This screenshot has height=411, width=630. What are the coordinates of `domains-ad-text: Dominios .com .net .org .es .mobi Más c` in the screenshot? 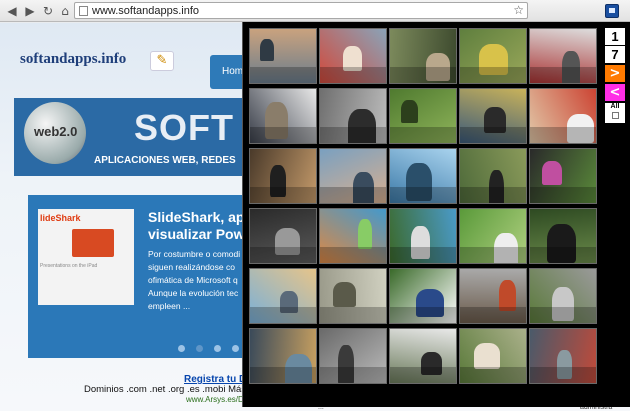 It's located at (169, 389).